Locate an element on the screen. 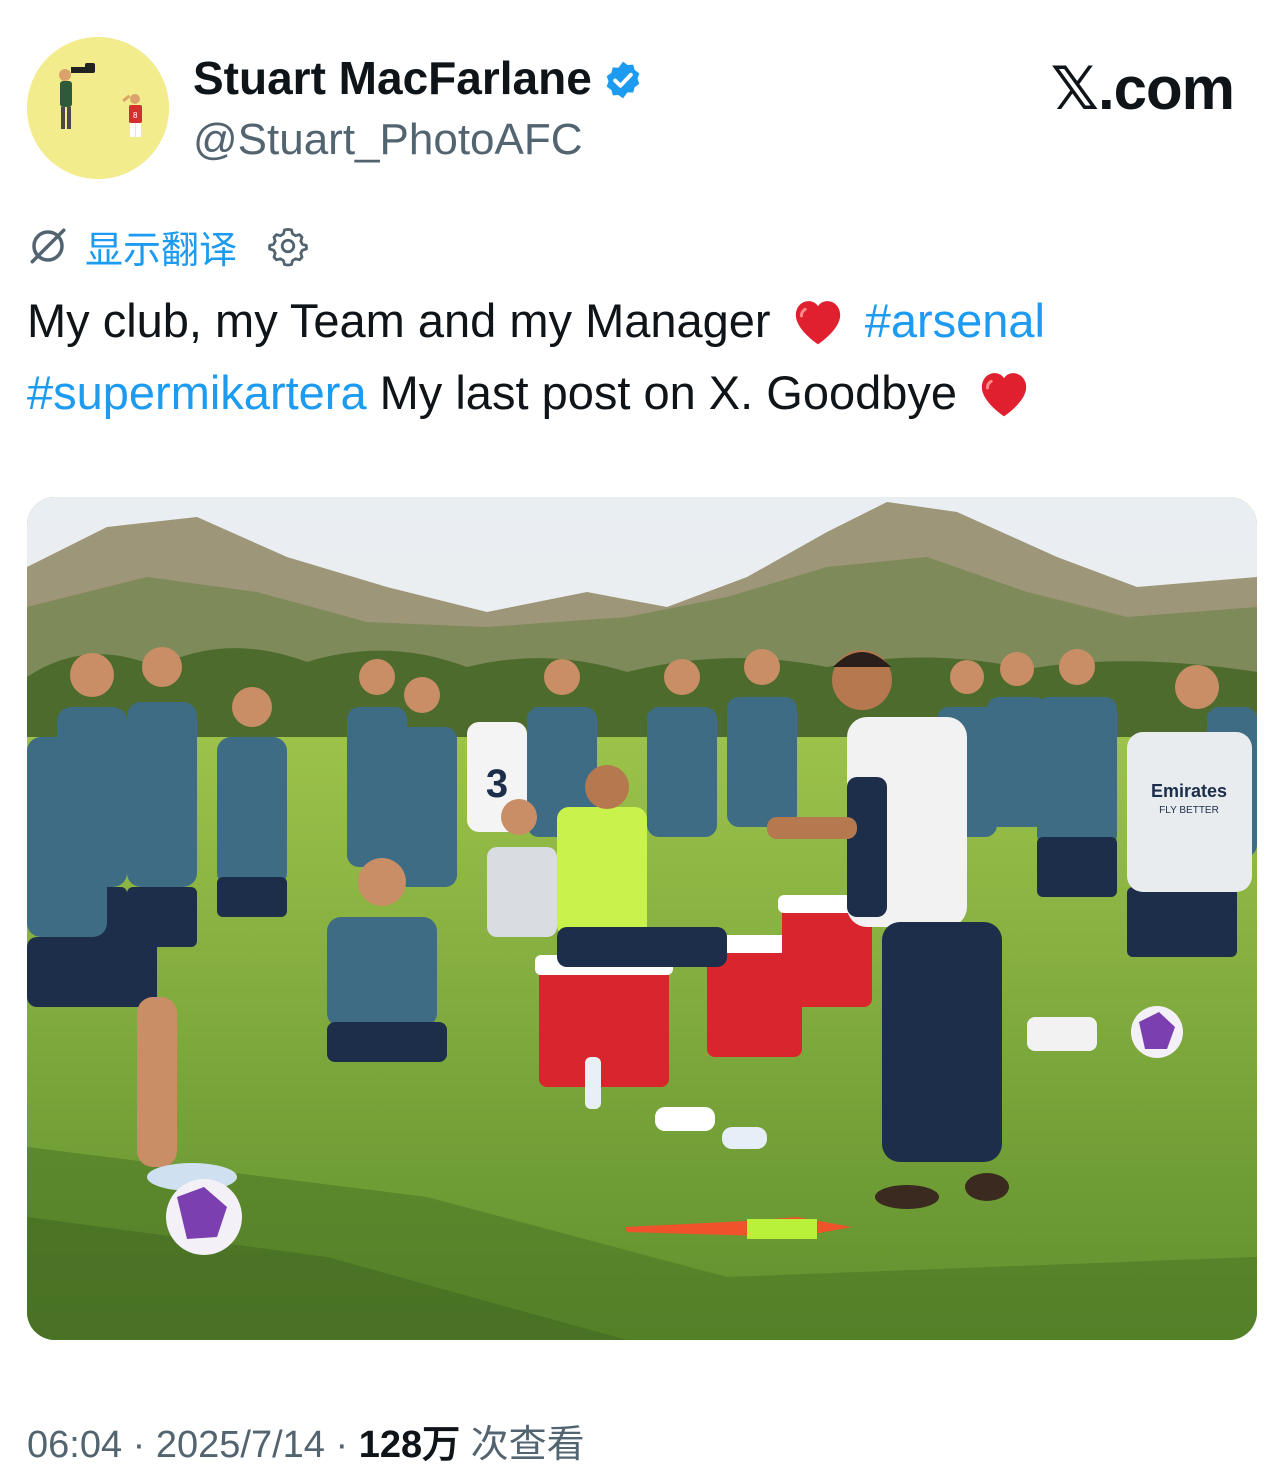  author-name: Stuart MacFarlane is located at coordinates (418, 78).